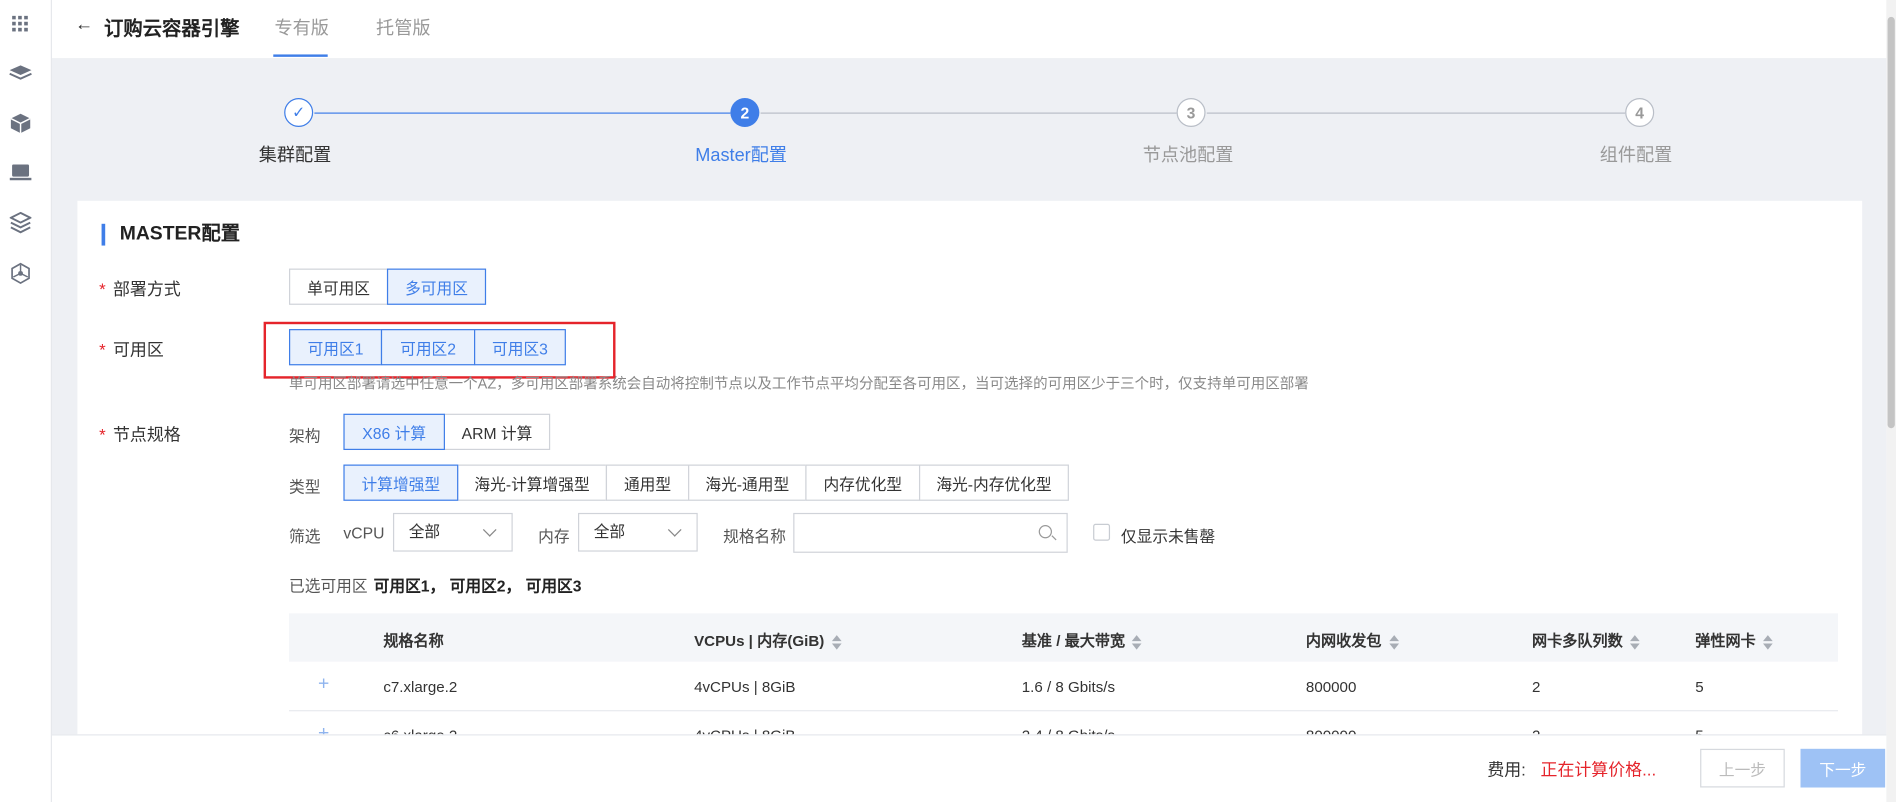  What do you see at coordinates (452, 532) in the screenshot?
I see `vcpu-select: 全部` at bounding box center [452, 532].